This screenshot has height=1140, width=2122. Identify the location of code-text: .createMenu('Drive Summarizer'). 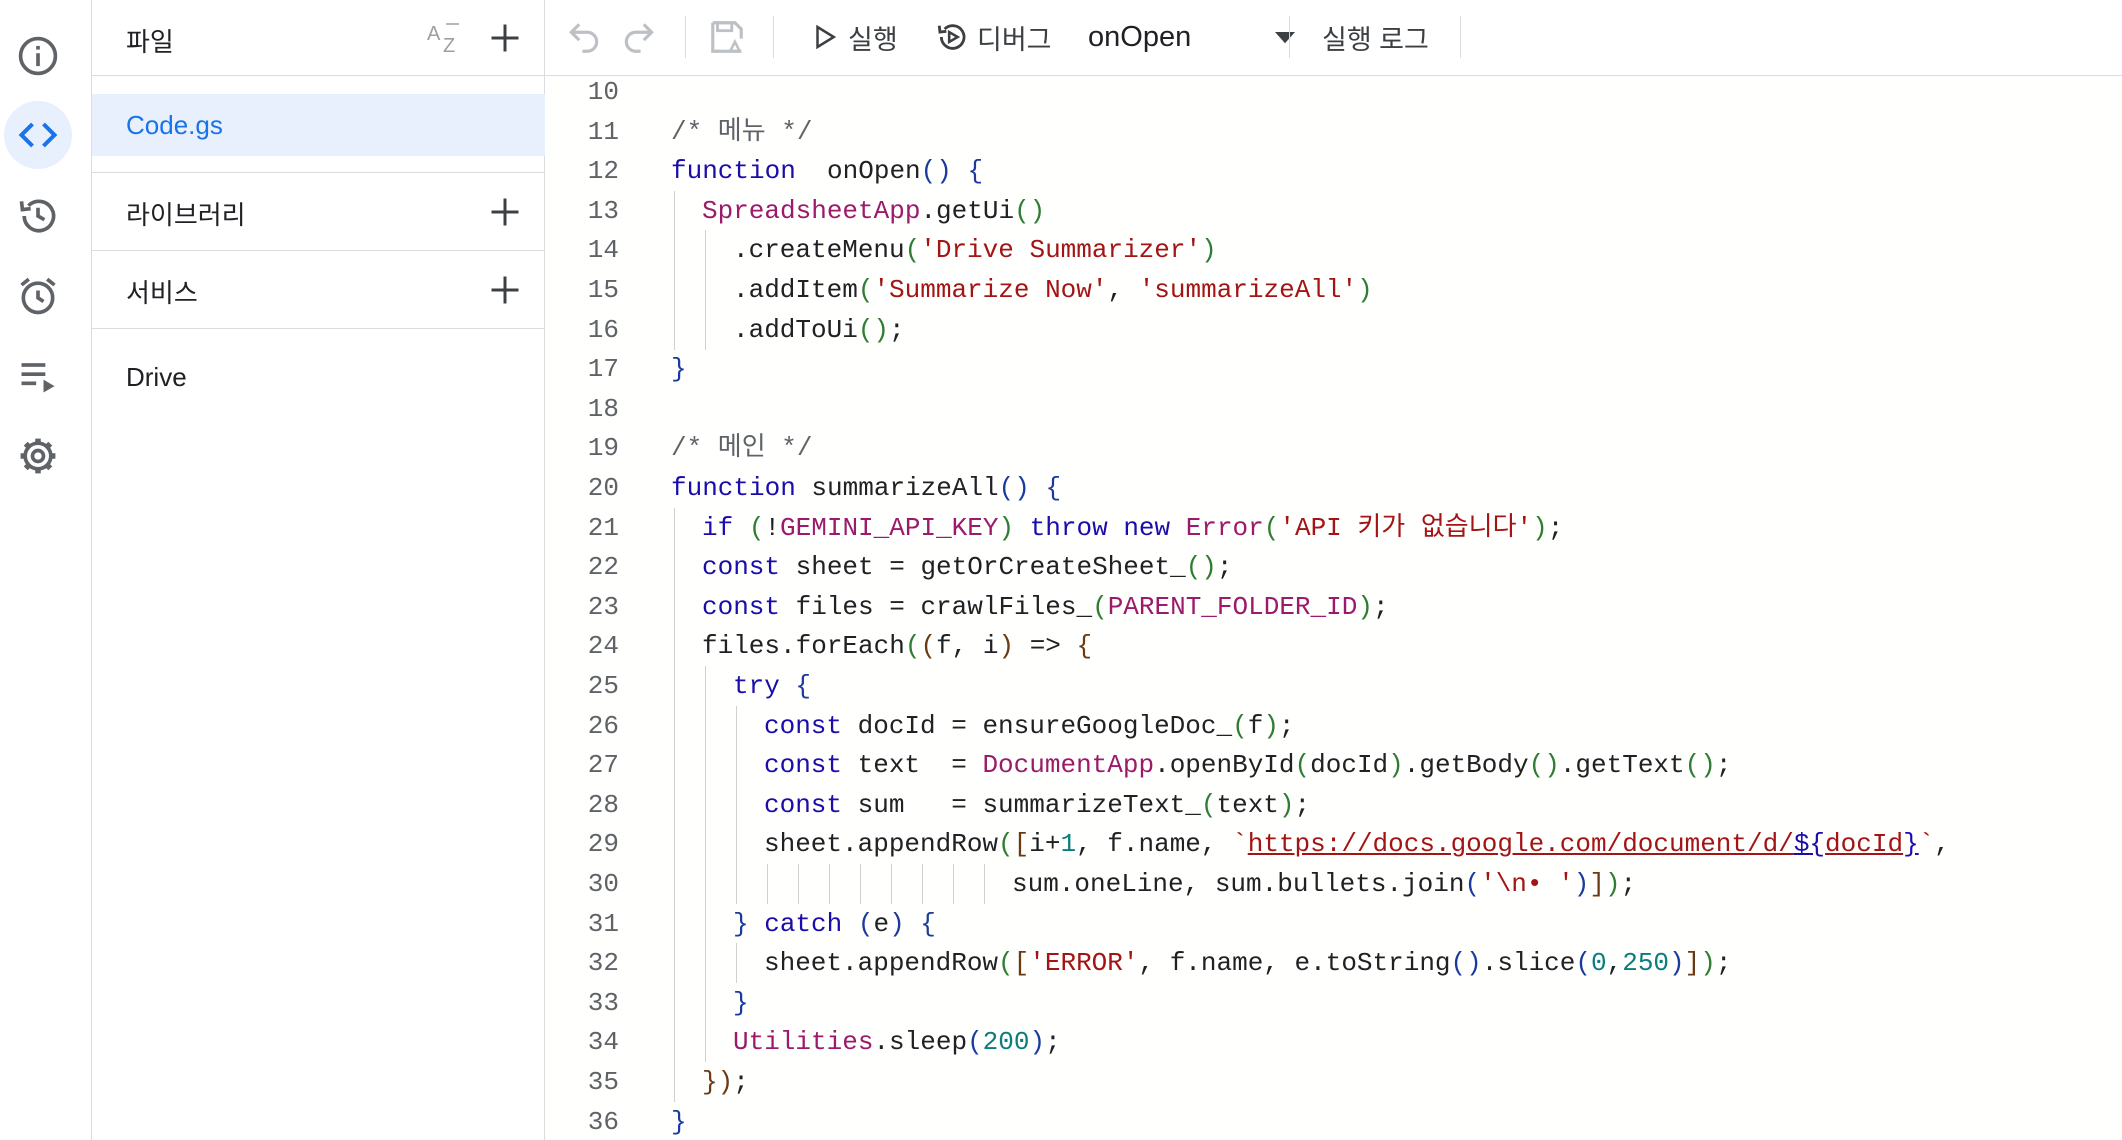
(975, 250).